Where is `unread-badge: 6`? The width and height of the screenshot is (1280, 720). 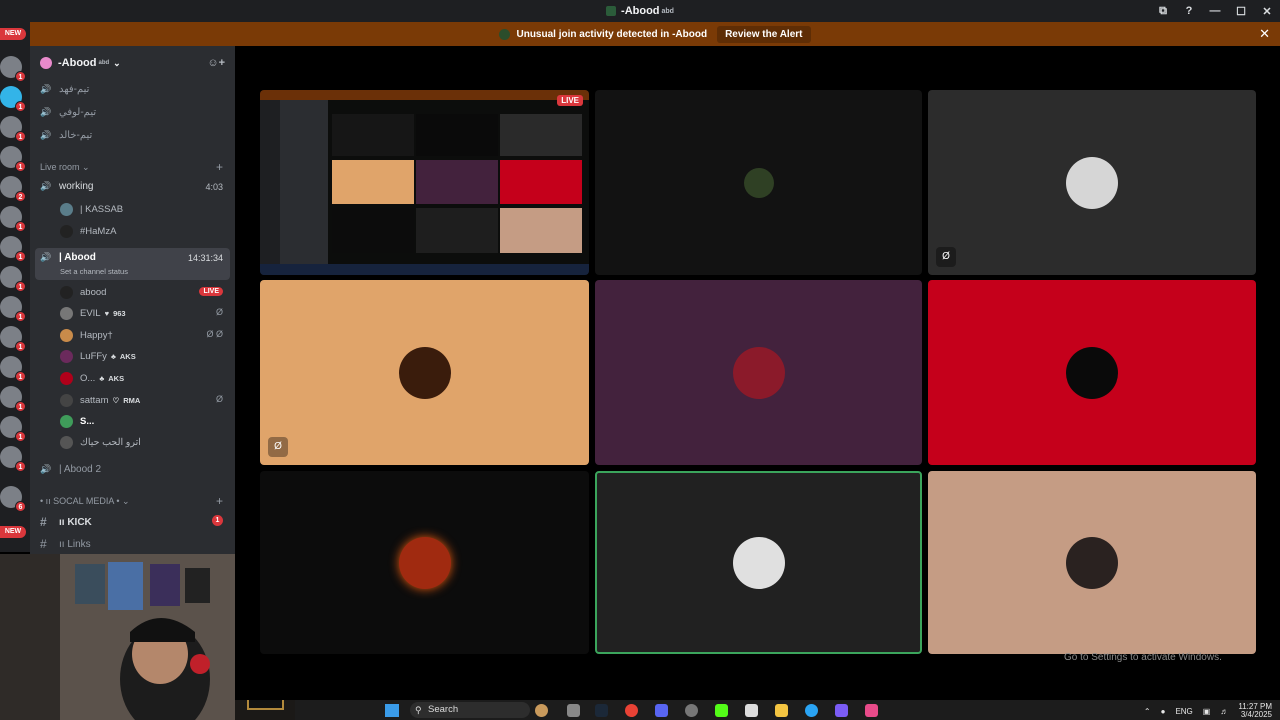 unread-badge: 6 is located at coordinates (20, 506).